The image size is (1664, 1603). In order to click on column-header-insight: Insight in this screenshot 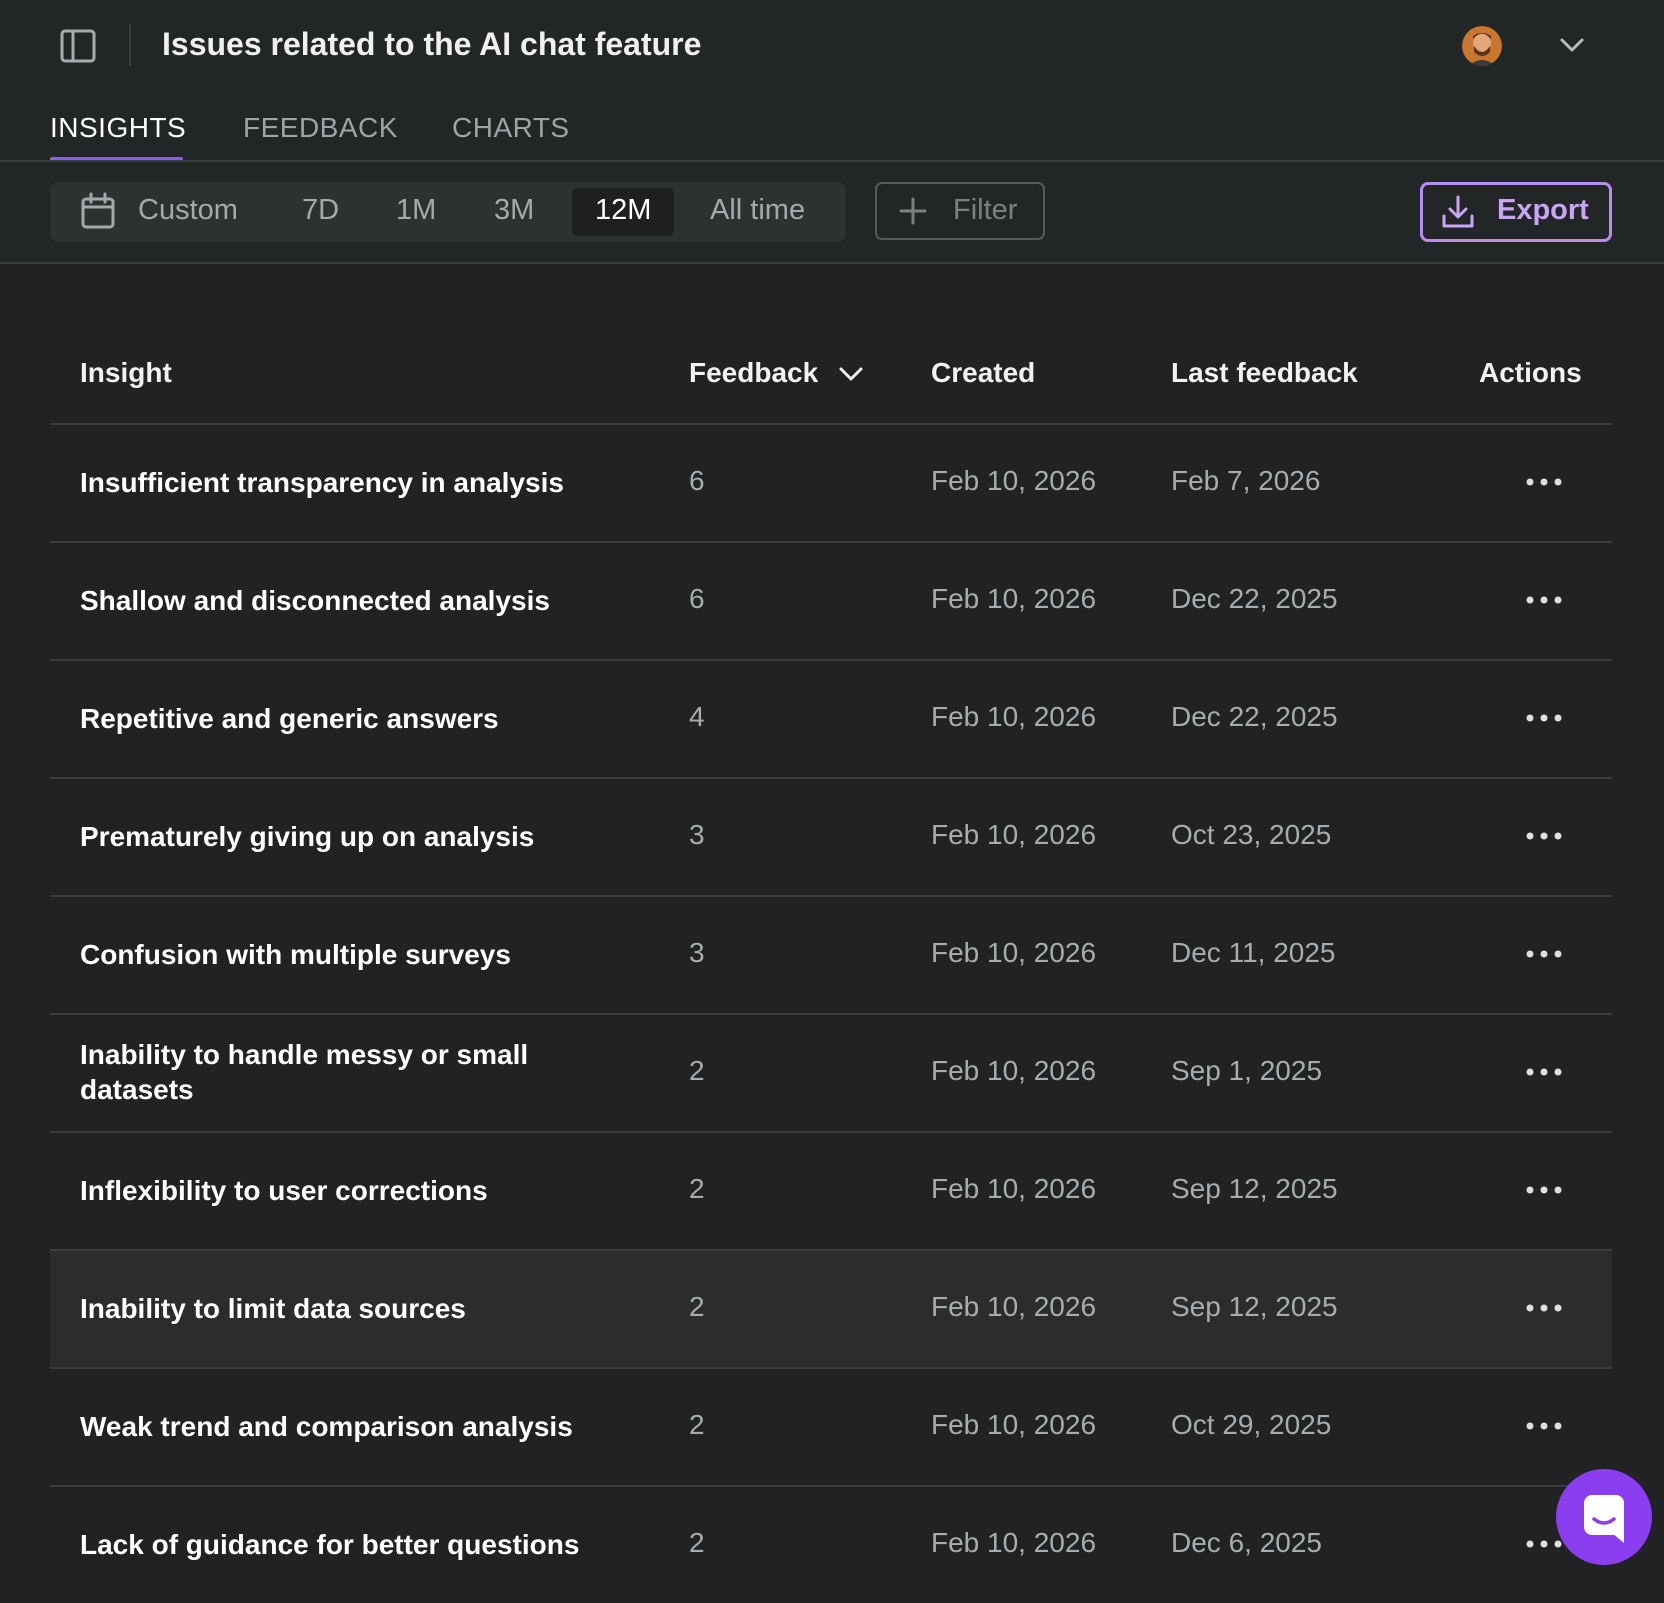, I will do `click(126, 372)`.